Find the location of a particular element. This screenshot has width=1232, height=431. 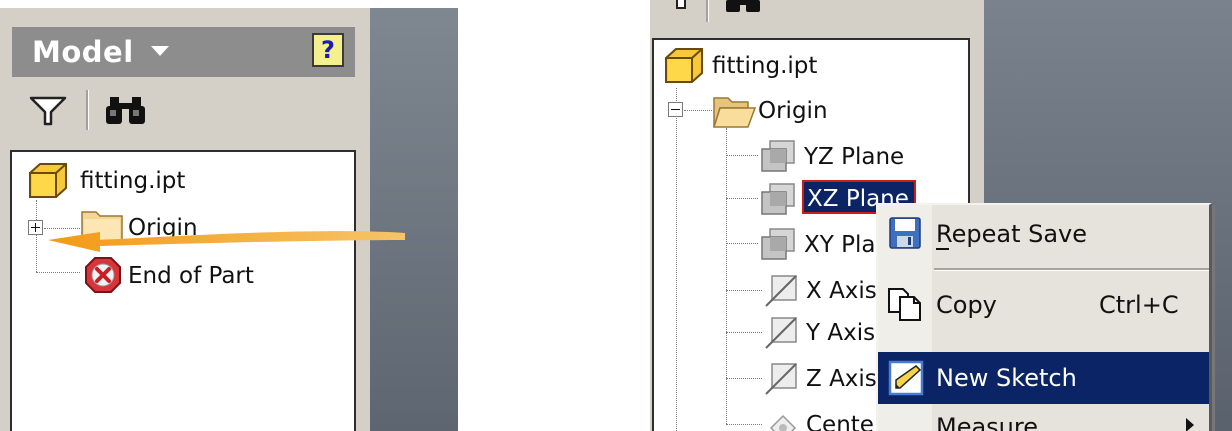

callout-arrow-icon is located at coordinates (226, 241).